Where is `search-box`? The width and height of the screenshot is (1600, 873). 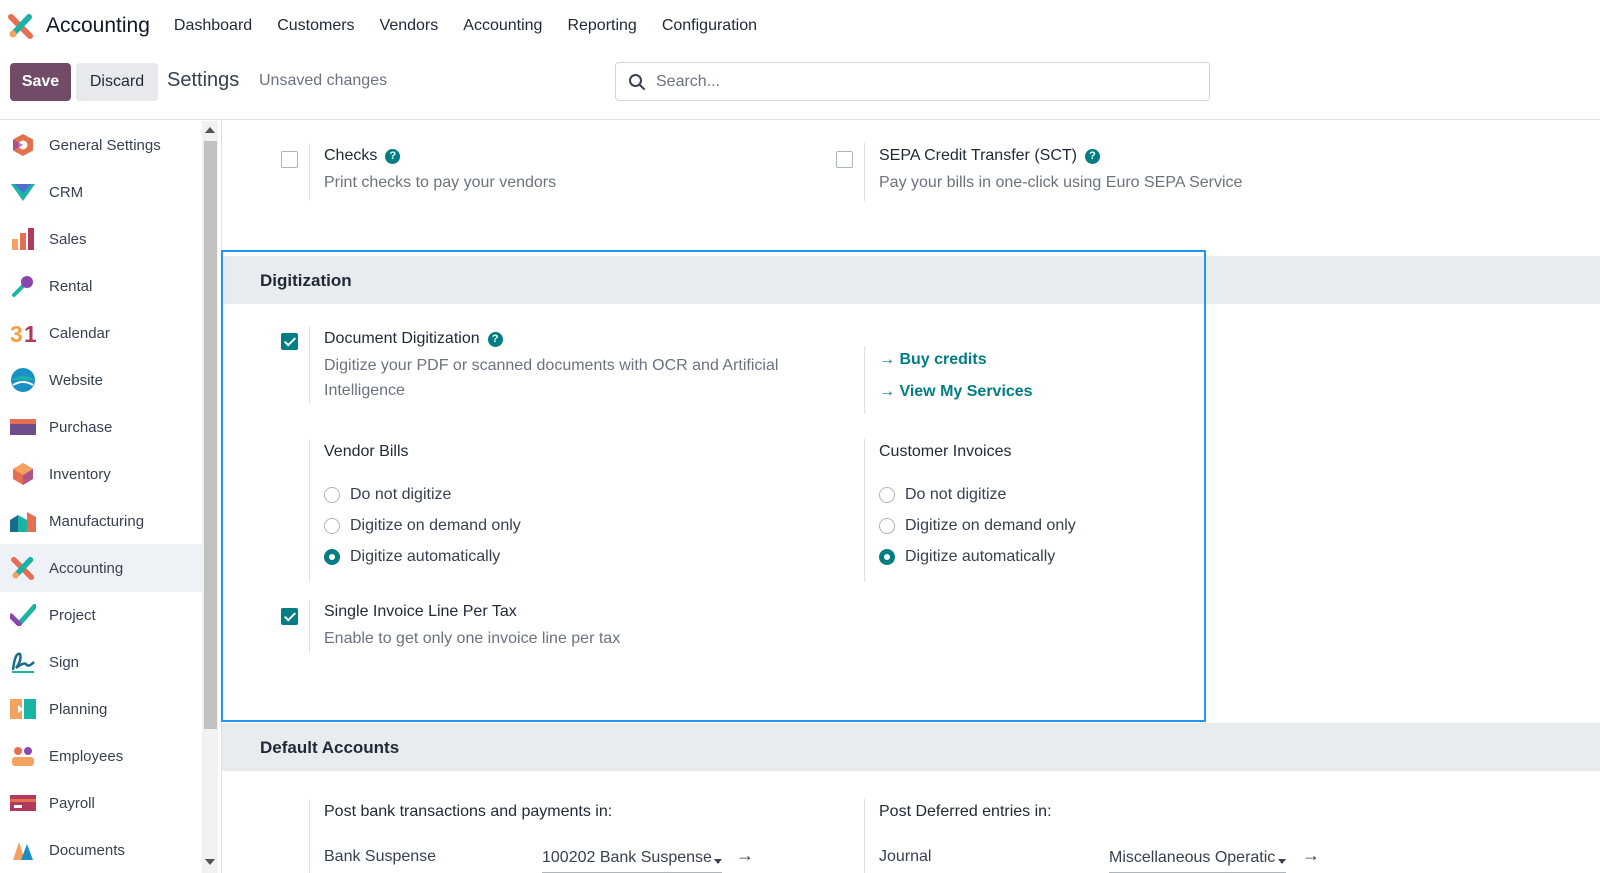
search-box is located at coordinates (912, 81).